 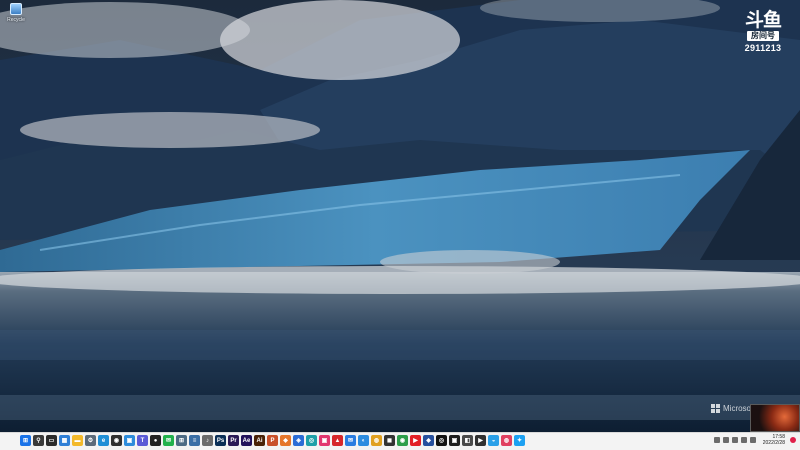 I want to click on network-icon, so click(x=725, y=440).